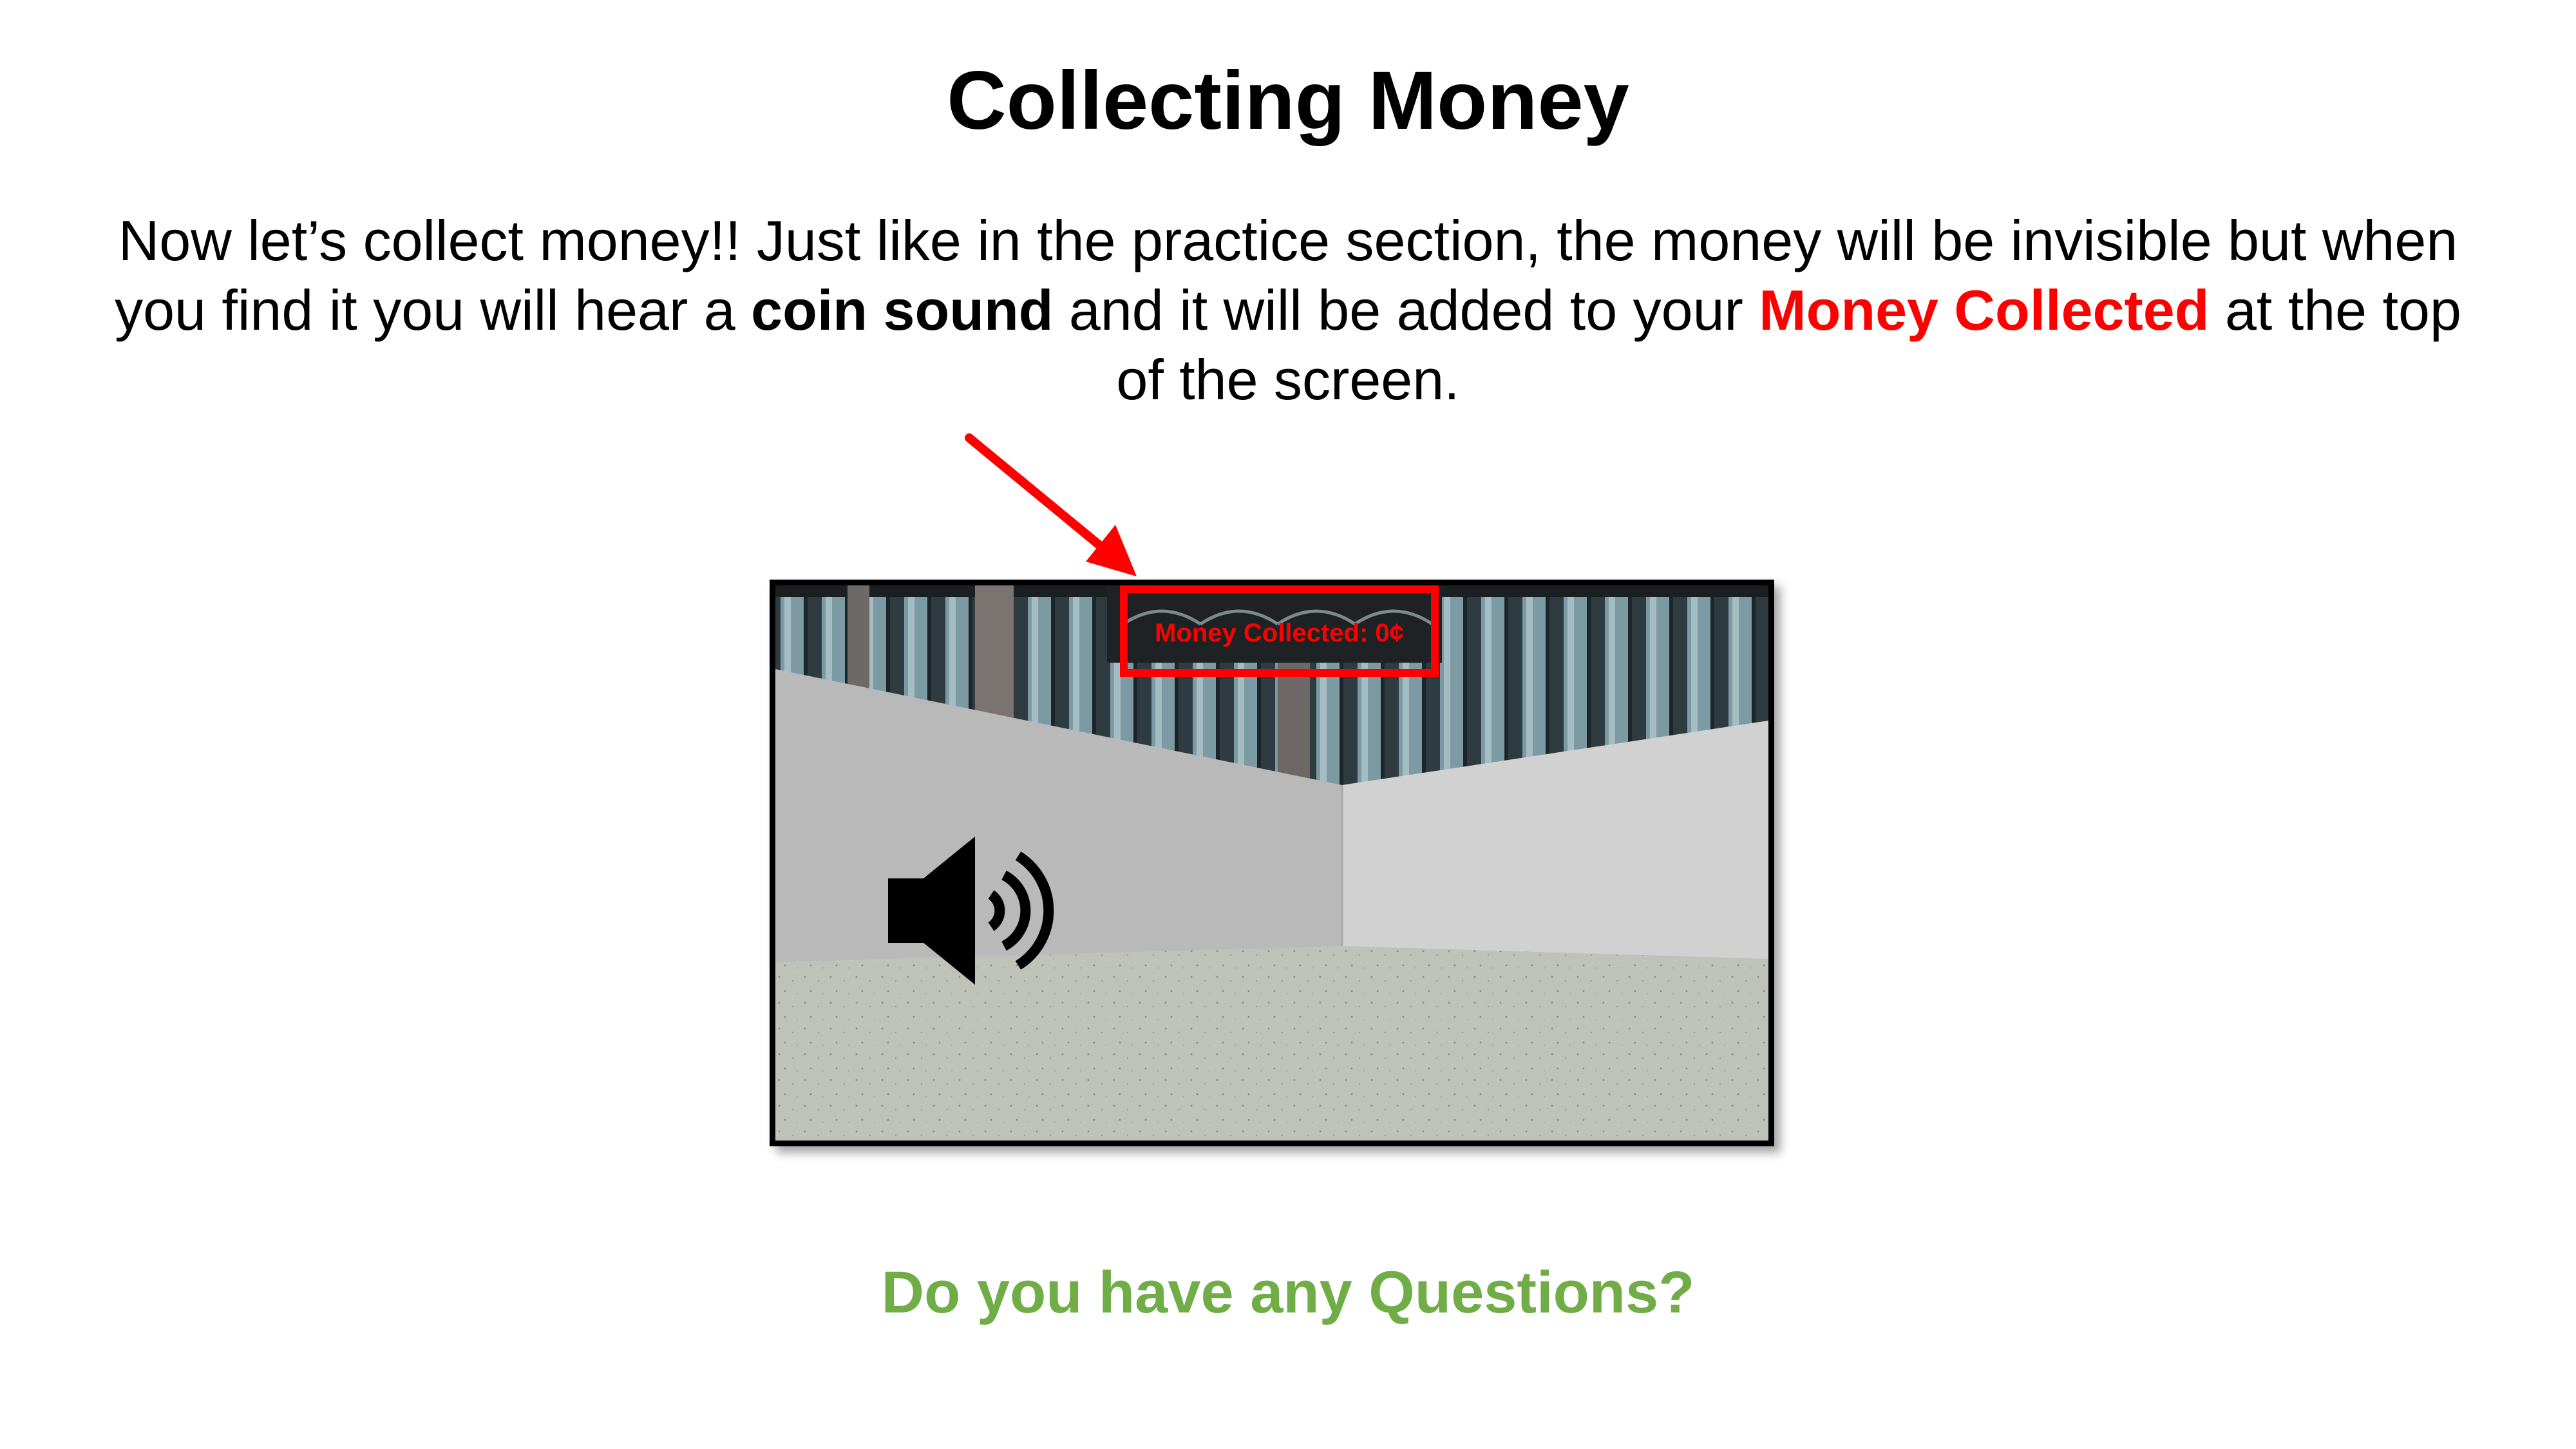 The width and height of the screenshot is (2576, 1449). I want to click on slide-title: Collecting Money, so click(1288, 101).